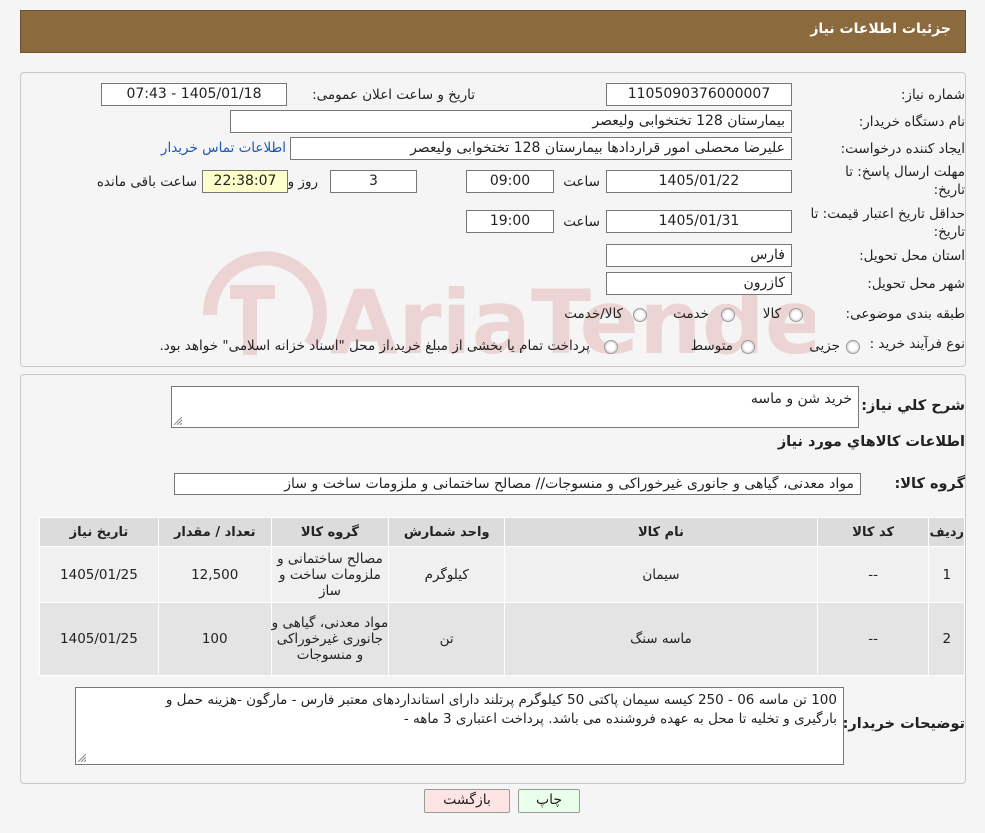 This screenshot has width=985, height=833. Describe the element at coordinates (447, 532) in the screenshot. I see `col-header-unit: واحد شمارش` at that location.